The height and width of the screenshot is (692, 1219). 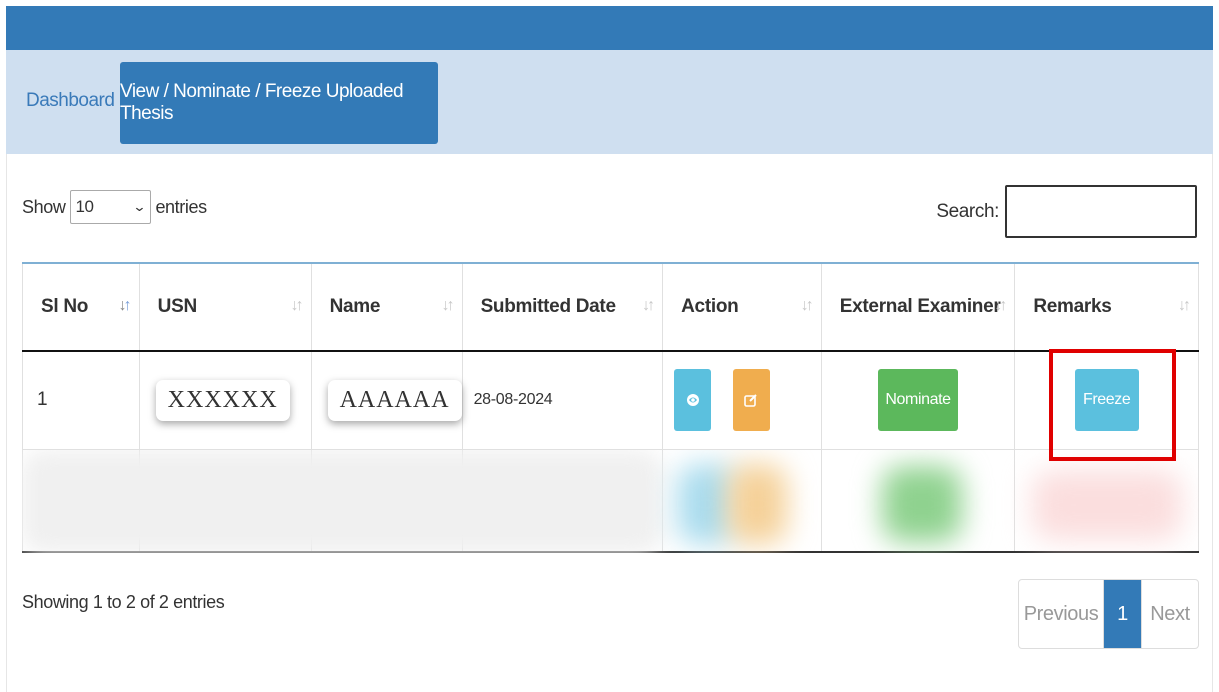 I want to click on nominate-button: Nominate, so click(x=918, y=400).